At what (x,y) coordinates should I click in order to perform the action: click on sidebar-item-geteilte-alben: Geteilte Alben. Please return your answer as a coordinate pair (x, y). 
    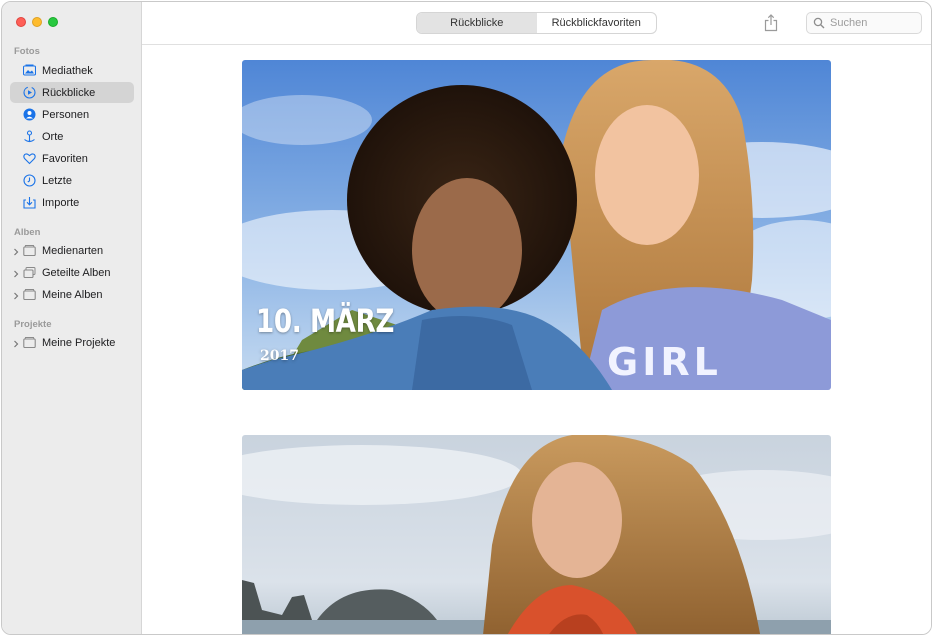
    Looking at the image, I should click on (72, 272).